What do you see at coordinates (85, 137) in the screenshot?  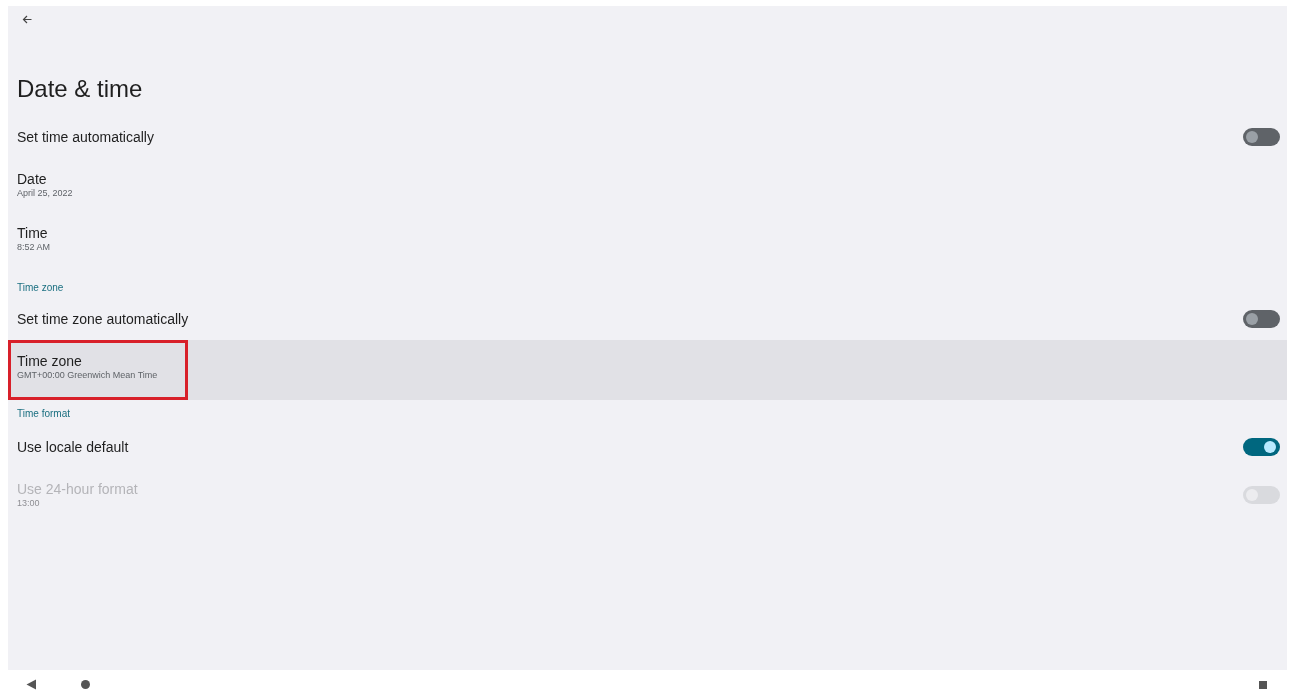 I see `setting-title: Set time automatically` at bounding box center [85, 137].